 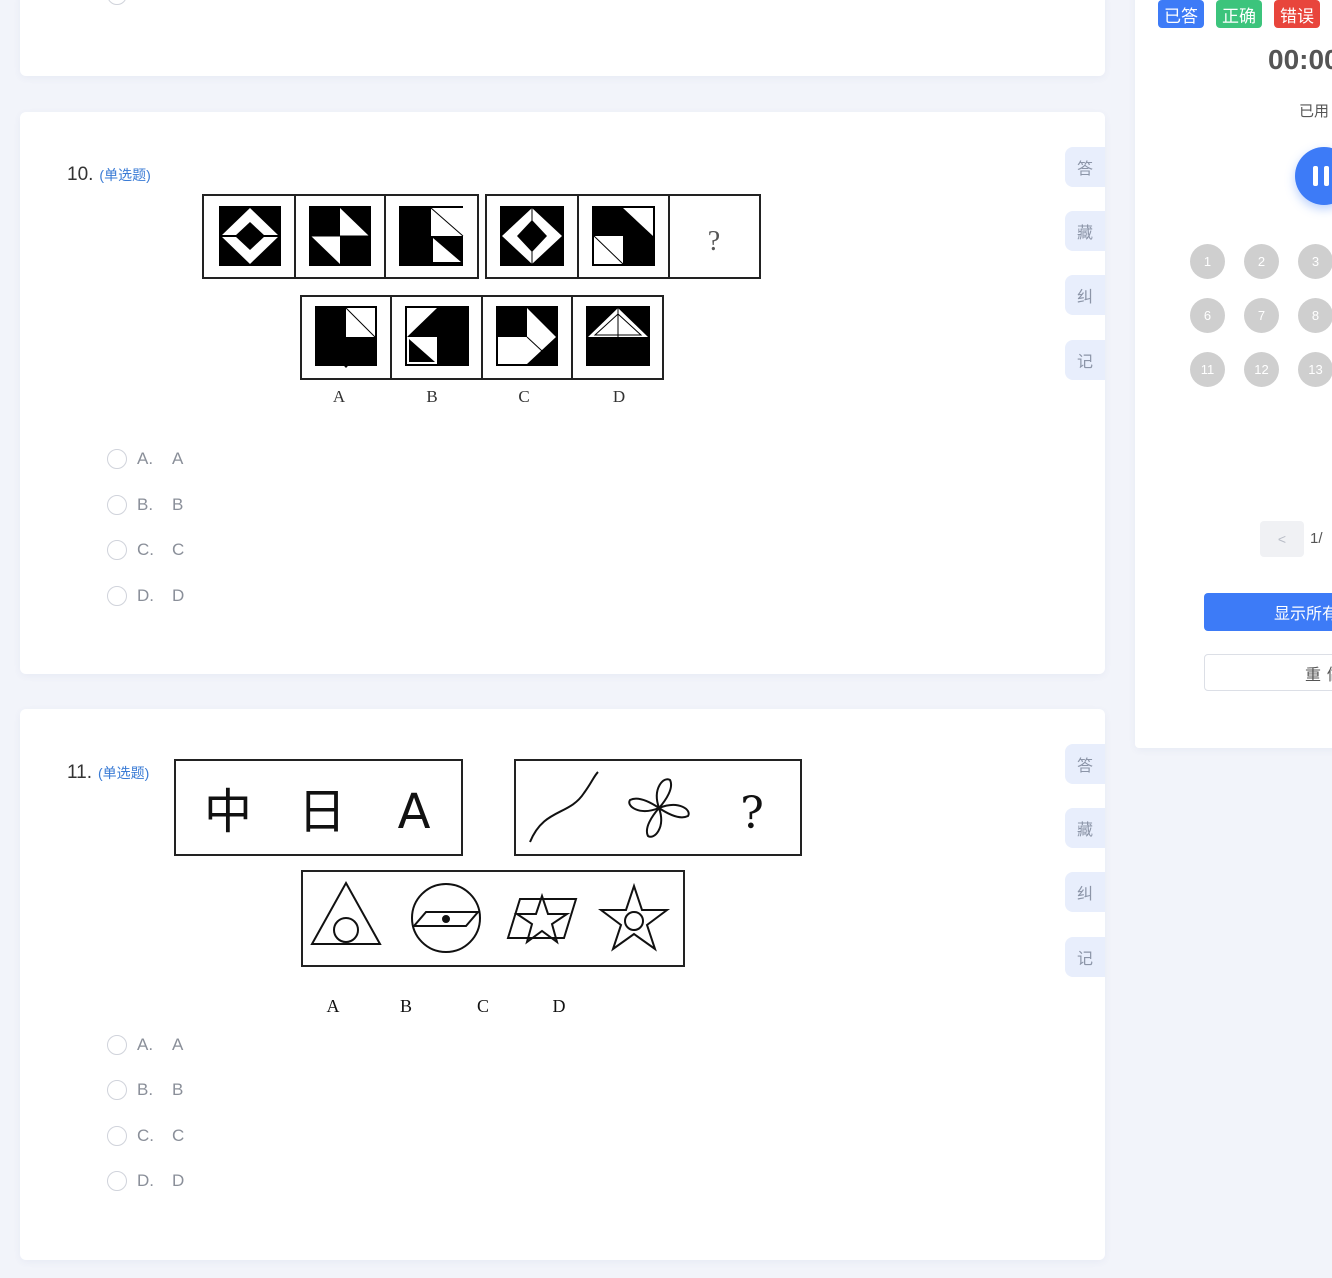 I want to click on question-nav-item: 7, so click(x=1261, y=315).